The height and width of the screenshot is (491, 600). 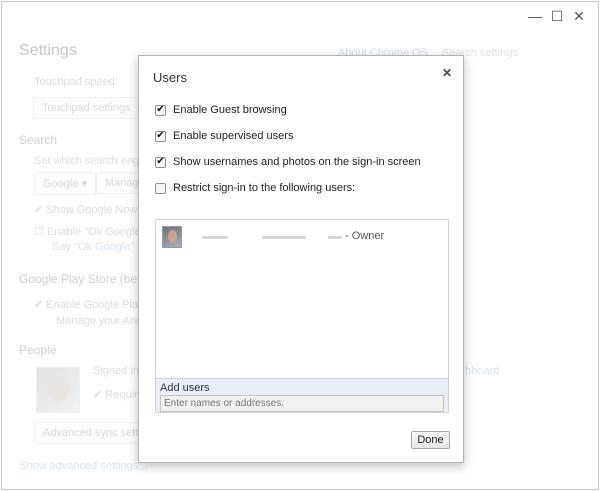 What do you see at coordinates (230, 110) in the screenshot?
I see `enable-guest-browsing-label: Enable Guest browsing` at bounding box center [230, 110].